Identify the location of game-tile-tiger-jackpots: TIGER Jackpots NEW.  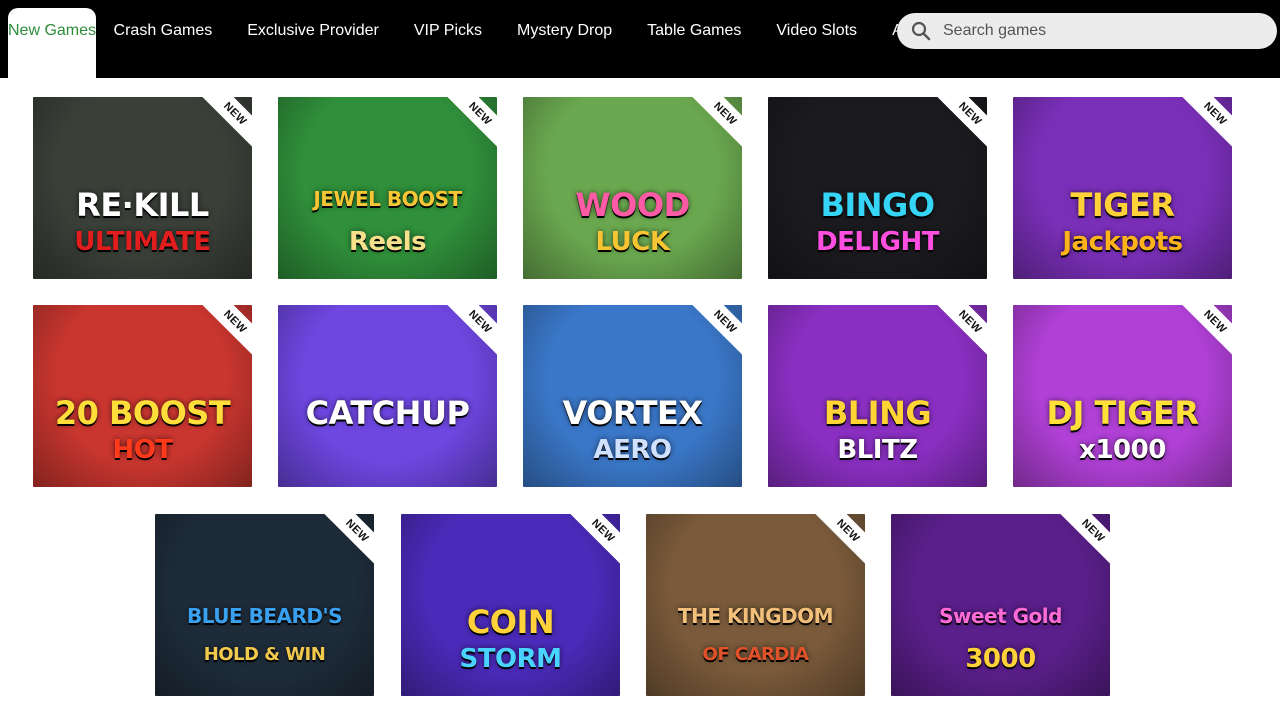
(1122, 188).